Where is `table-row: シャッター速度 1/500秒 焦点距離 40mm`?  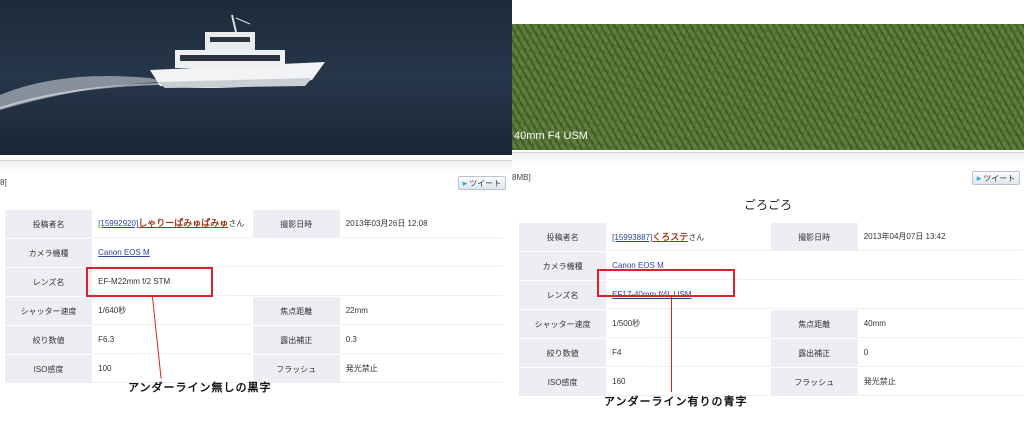 table-row: シャッター速度 1/500秒 焦点距離 40mm is located at coordinates (771, 324).